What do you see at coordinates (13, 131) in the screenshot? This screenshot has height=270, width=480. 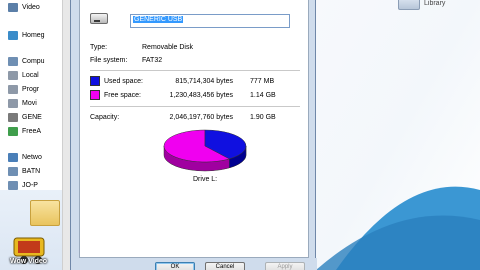 I see `network-drive-icon` at bounding box center [13, 131].